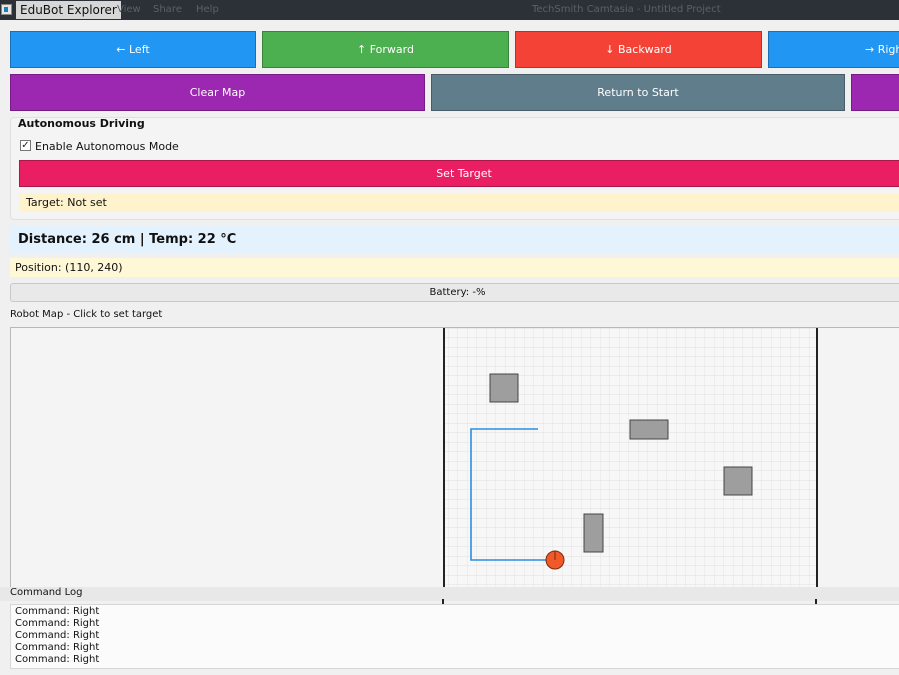 Image resolution: width=899 pixels, height=675 pixels. Describe the element at coordinates (638, 49) in the screenshot. I see `backward-button: ↓ Backward` at that location.